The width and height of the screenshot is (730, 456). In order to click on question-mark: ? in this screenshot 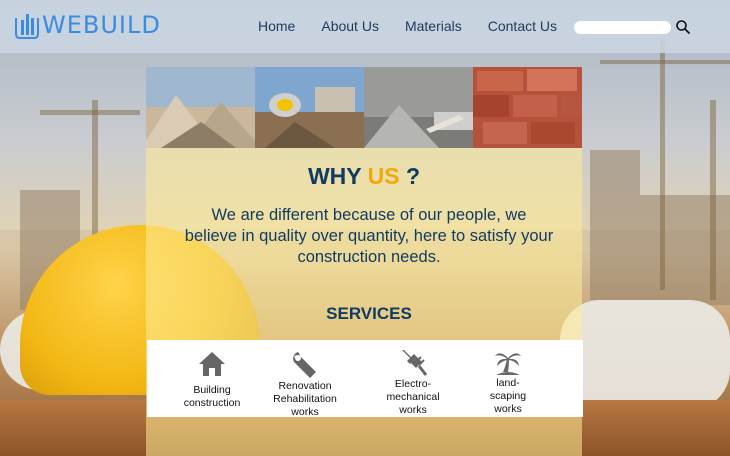, I will do `click(413, 176)`.